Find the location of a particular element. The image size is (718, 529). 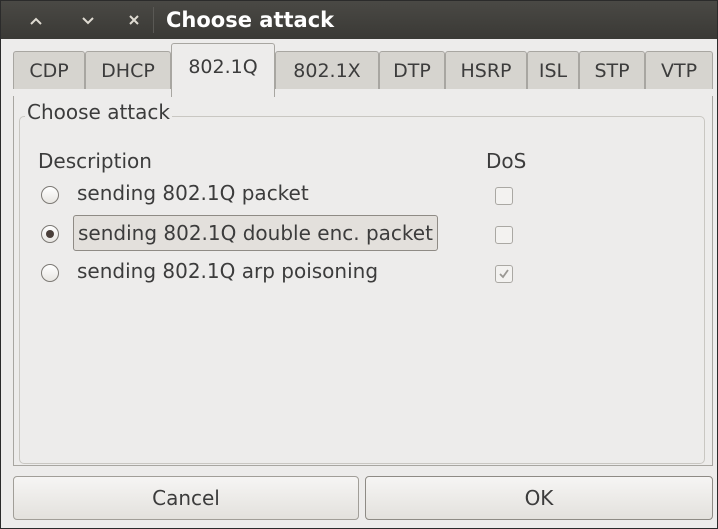

tab-stp: STP is located at coordinates (612, 70).